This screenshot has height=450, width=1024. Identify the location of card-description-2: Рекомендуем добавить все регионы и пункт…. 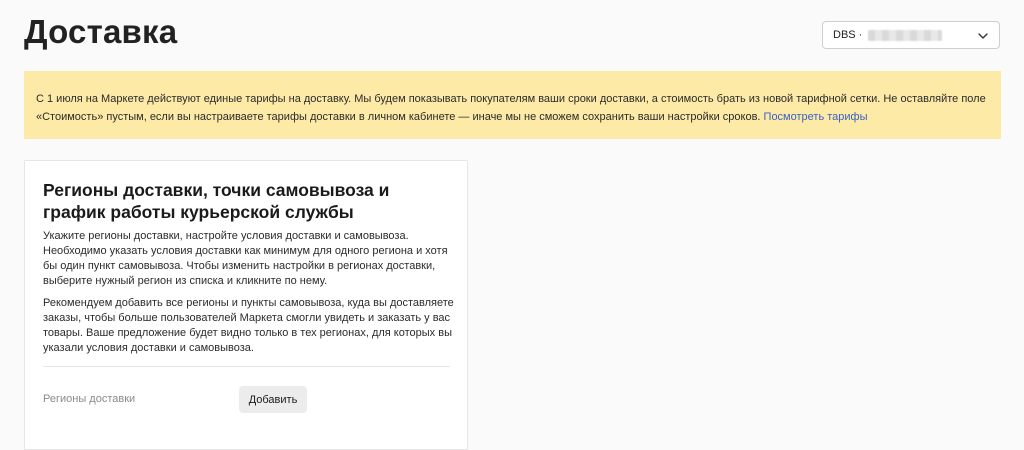
(248, 325).